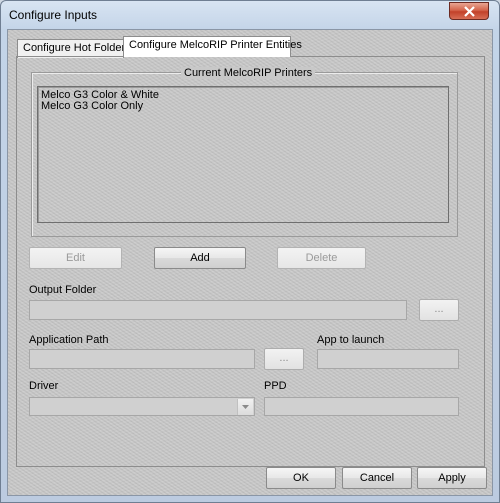  I want to click on ok-button: OK, so click(301, 478).